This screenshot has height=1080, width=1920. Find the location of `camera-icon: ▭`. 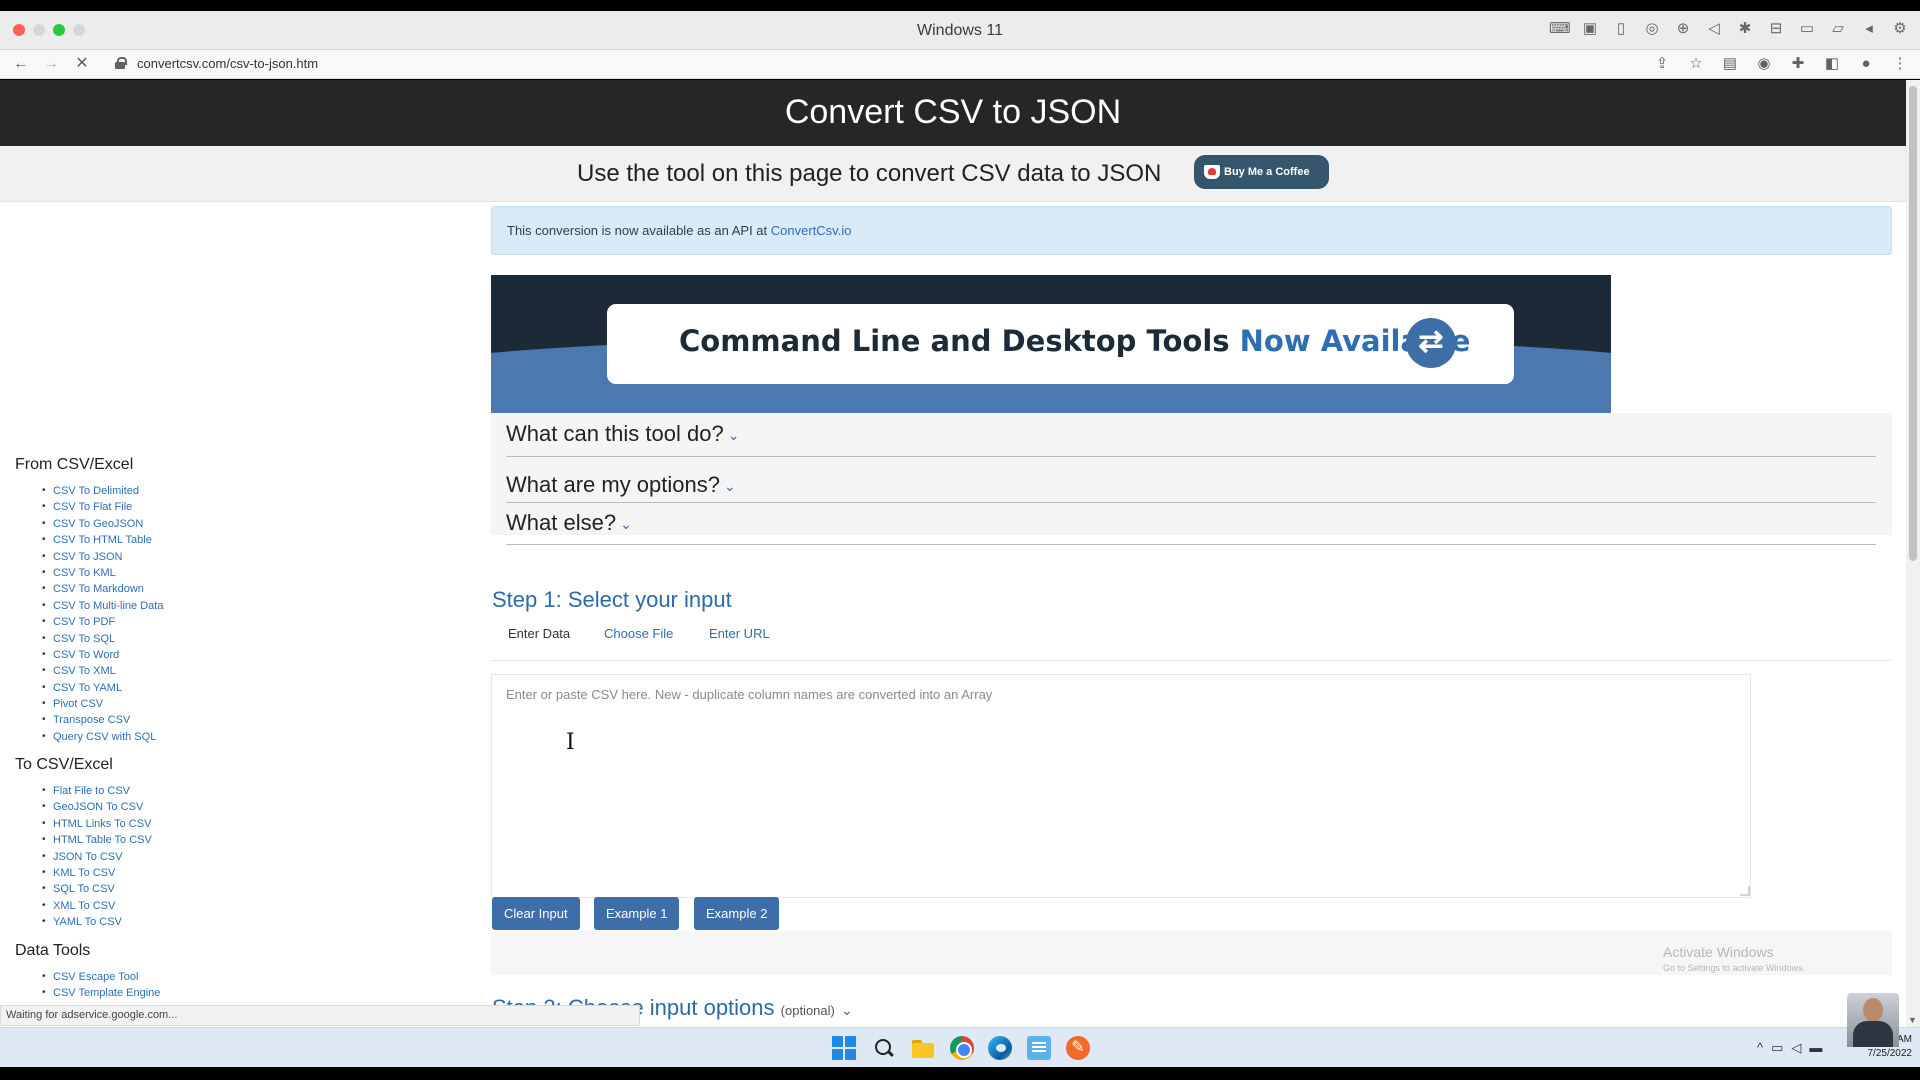

camera-icon: ▭ is located at coordinates (1807, 29).